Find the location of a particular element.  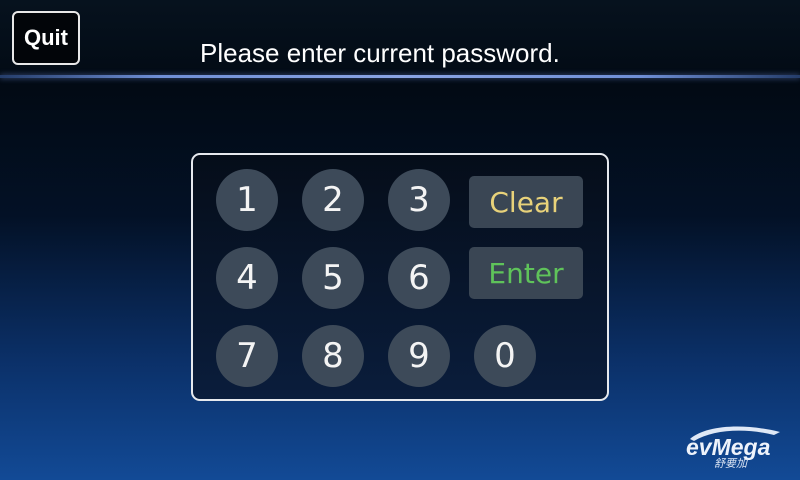

key-6: 6 is located at coordinates (419, 278).